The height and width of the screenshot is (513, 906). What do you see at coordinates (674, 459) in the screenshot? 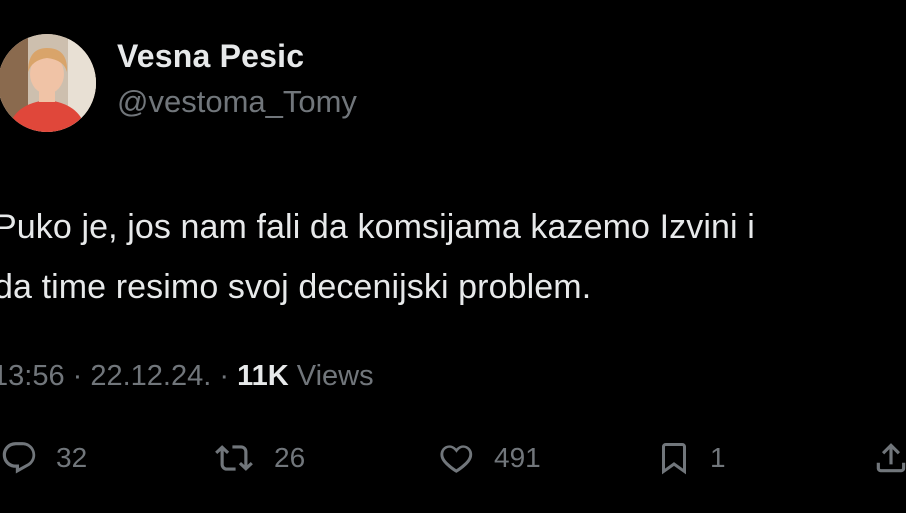
I see `bookmark-icon` at bounding box center [674, 459].